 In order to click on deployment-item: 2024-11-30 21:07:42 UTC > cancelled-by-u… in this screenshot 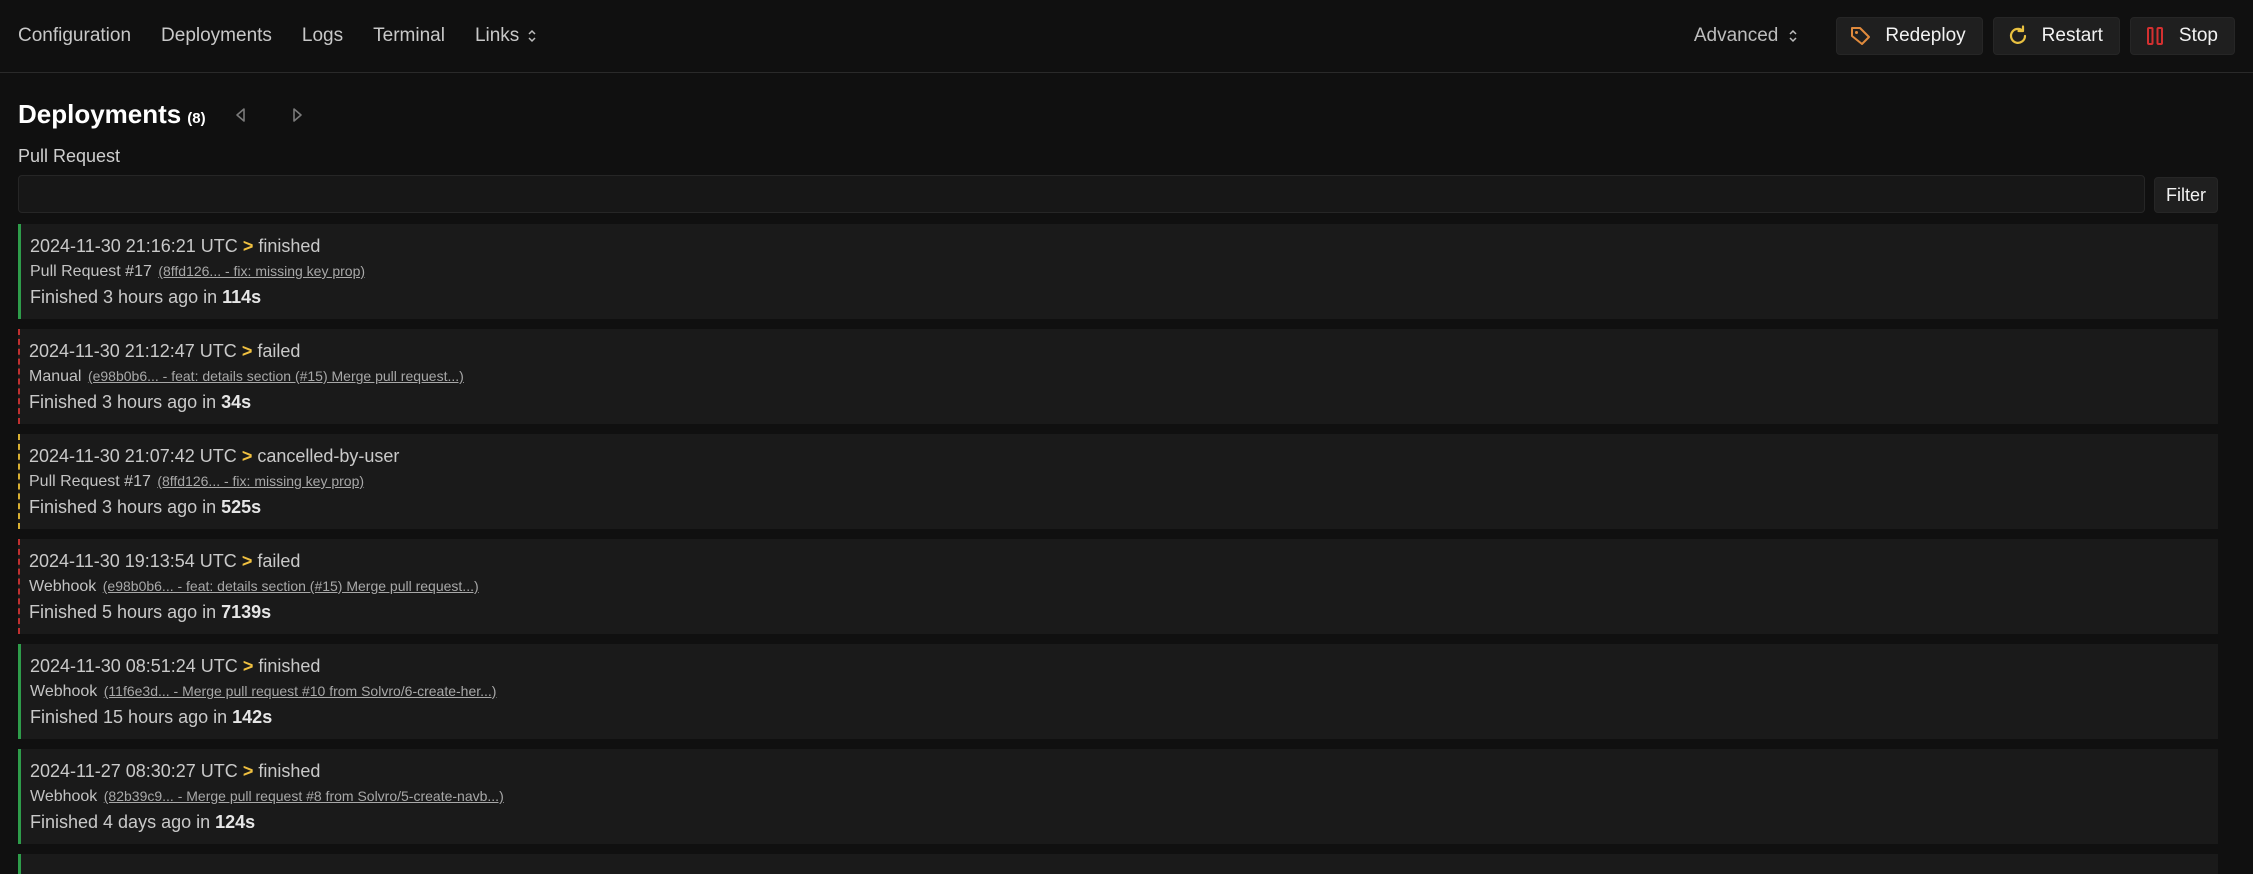, I will do `click(1118, 481)`.